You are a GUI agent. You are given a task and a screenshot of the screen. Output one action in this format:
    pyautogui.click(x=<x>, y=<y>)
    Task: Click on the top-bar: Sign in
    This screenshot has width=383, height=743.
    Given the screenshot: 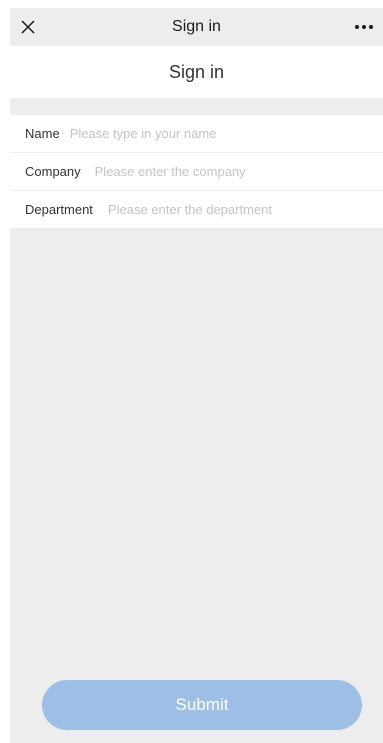 What is the action you would take?
    pyautogui.click(x=196, y=27)
    